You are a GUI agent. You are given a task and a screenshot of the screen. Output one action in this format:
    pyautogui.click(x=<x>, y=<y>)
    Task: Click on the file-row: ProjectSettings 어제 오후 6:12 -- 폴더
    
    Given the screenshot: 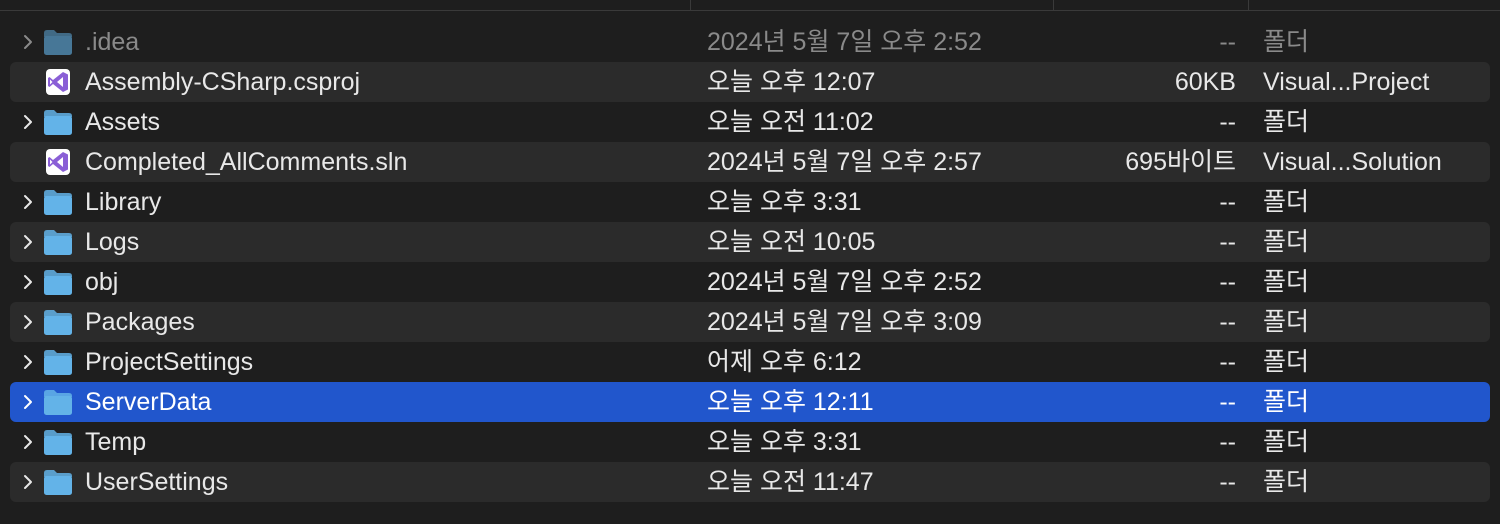 What is the action you would take?
    pyautogui.click(x=750, y=362)
    